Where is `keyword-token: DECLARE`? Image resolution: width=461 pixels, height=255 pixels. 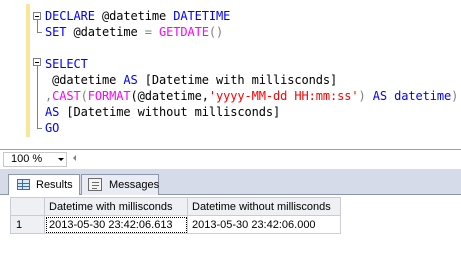
keyword-token: DECLARE is located at coordinates (70, 16).